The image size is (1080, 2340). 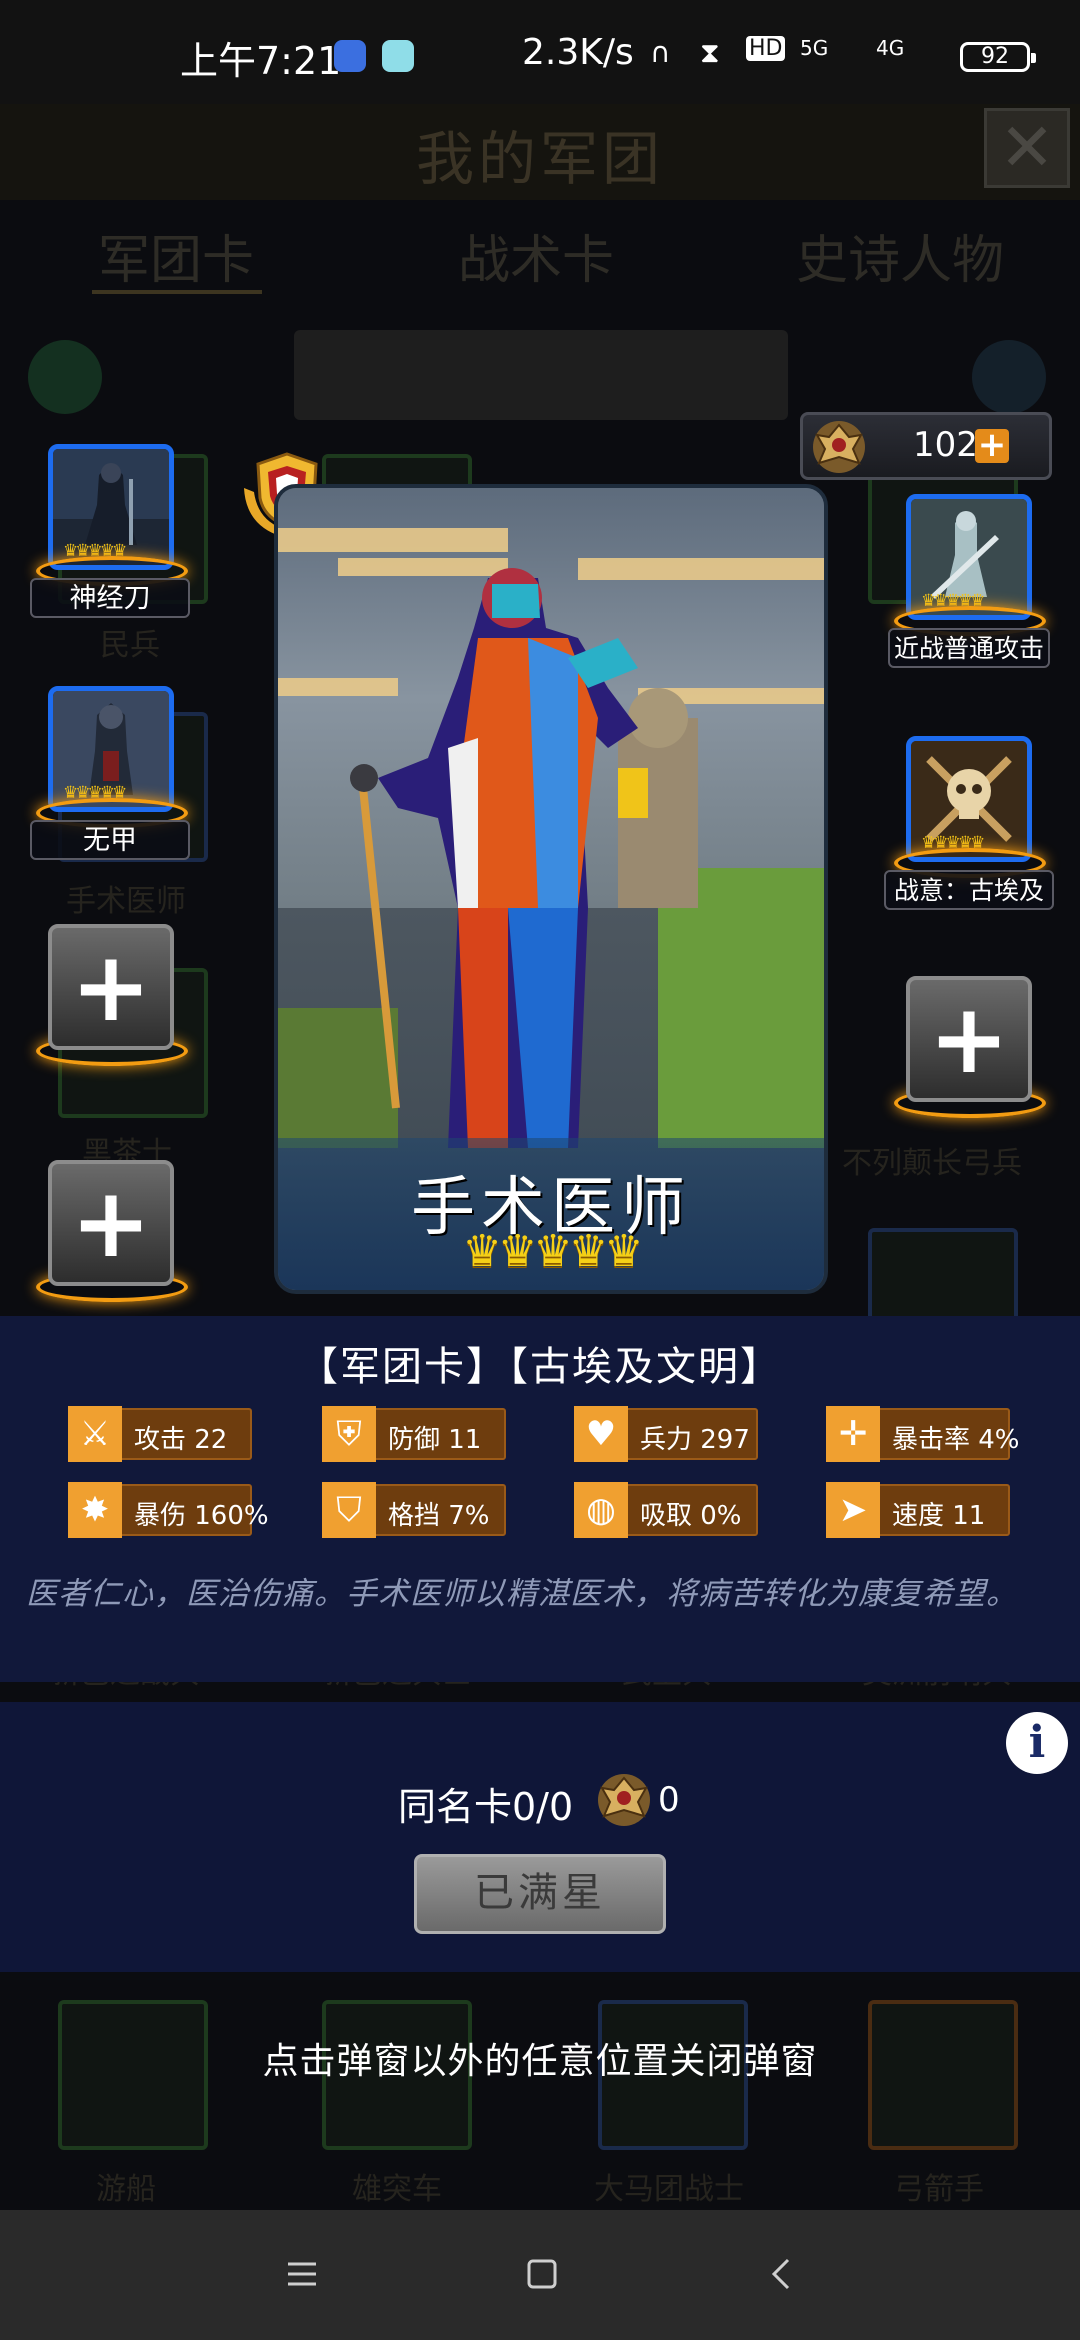 I want to click on equip-slot-armor: ♛♛♛♛♛, so click(x=111, y=749).